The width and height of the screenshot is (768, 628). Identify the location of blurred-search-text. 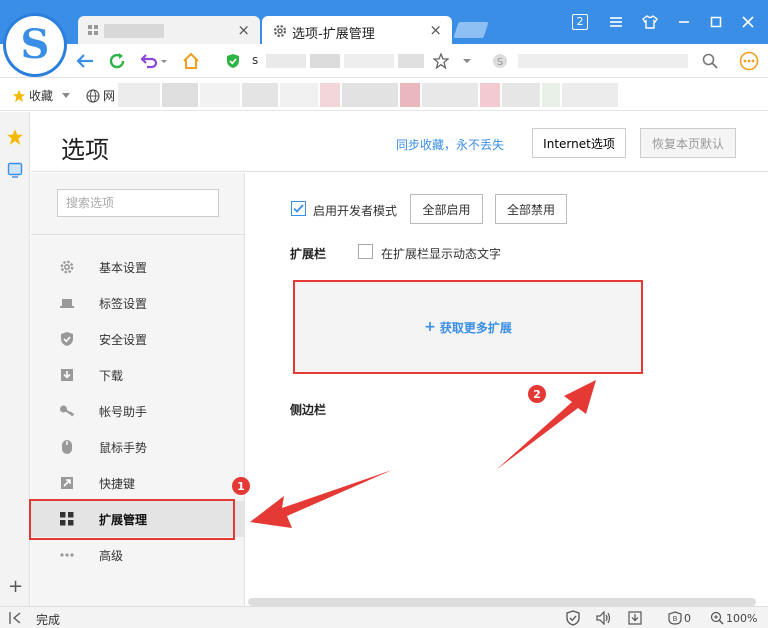
(603, 61).